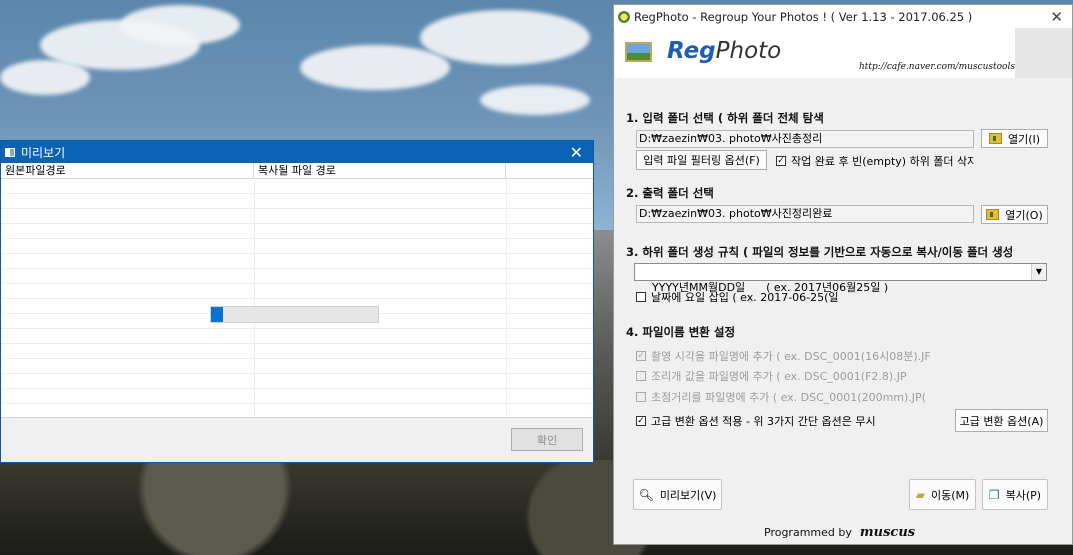  Describe the element at coordinates (1023, 495) in the screenshot. I see `copy-button-label: 복사(P)` at that location.